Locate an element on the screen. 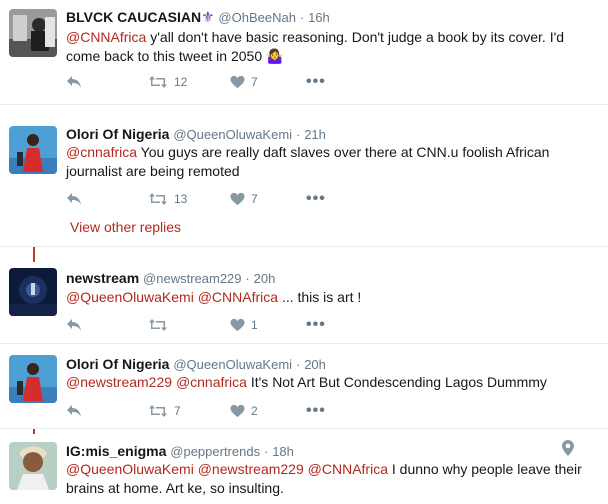 This screenshot has height=504, width=608. timestamp: 16h is located at coordinates (319, 17).